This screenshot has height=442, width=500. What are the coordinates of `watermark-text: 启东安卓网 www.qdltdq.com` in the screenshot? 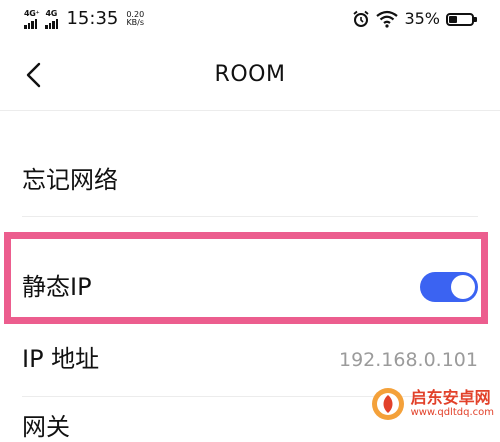 It's located at (452, 404).